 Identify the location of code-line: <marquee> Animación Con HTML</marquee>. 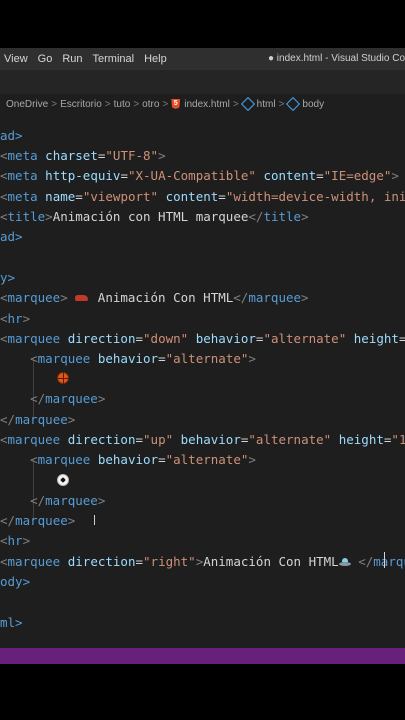
(202, 298).